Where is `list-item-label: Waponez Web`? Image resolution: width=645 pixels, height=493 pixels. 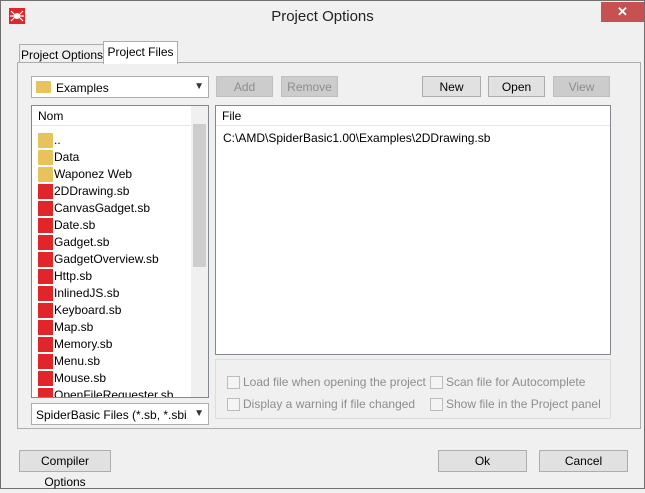 list-item-label: Waponez Web is located at coordinates (93, 174).